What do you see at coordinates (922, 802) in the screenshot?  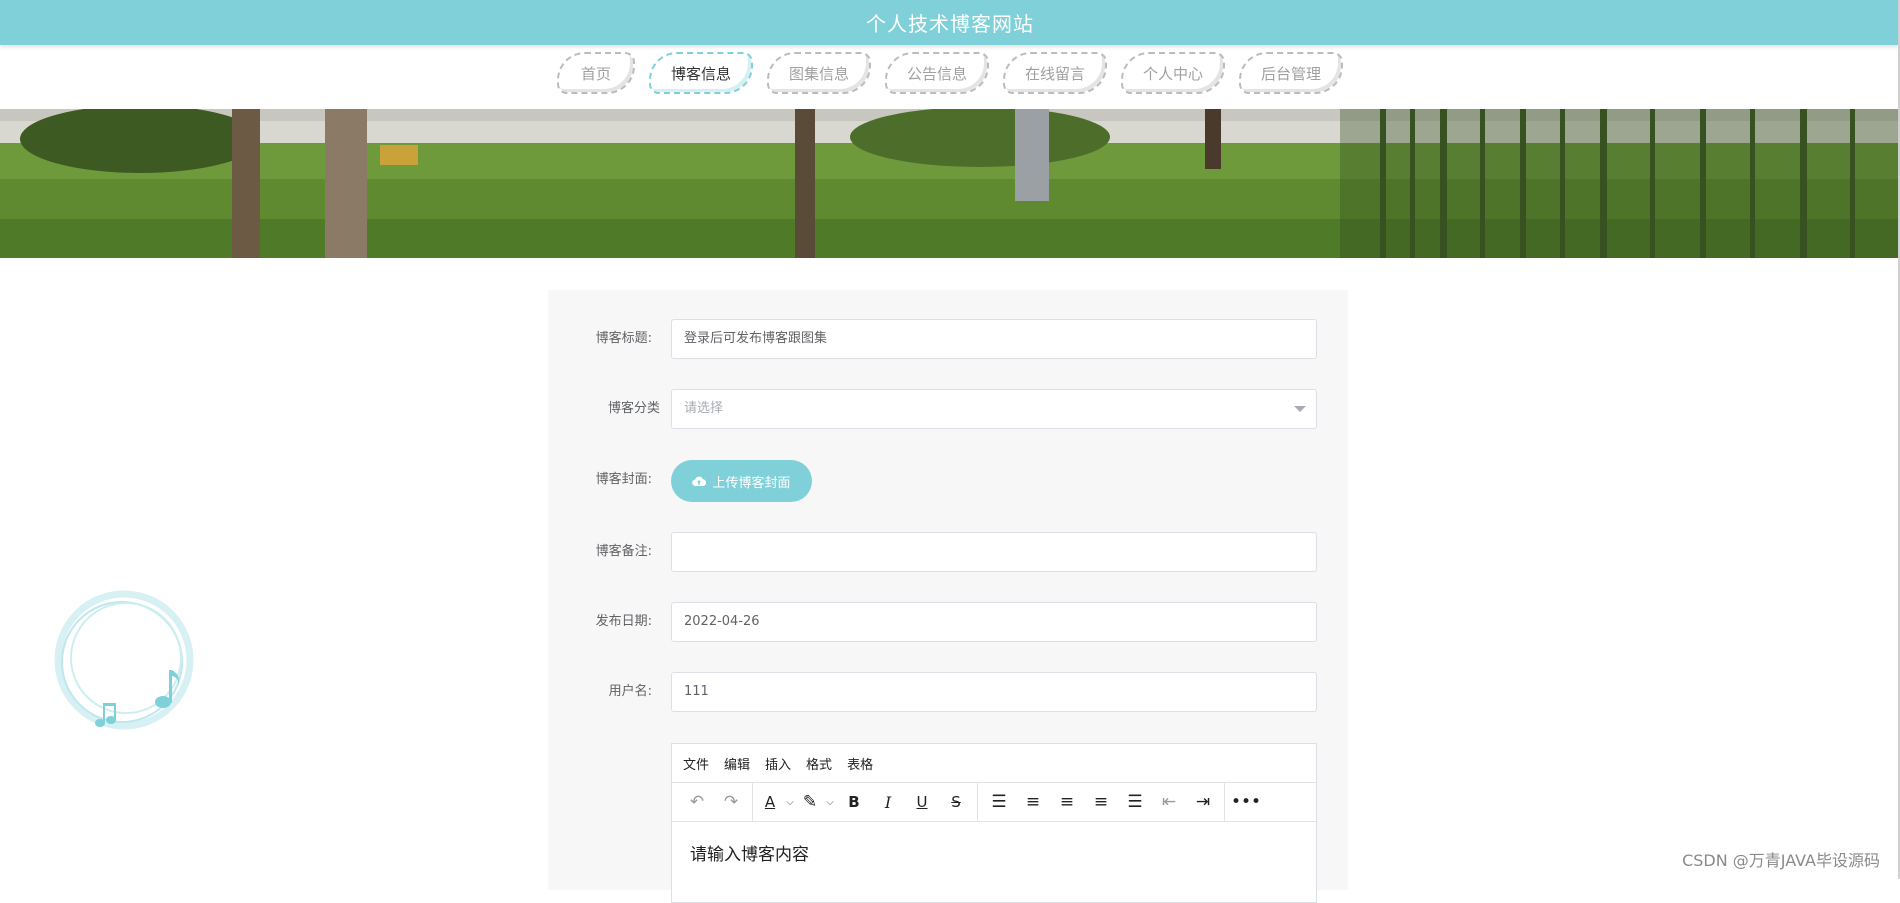 I see `underline-icon: U` at bounding box center [922, 802].